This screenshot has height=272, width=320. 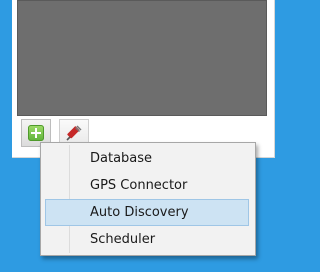 I want to click on menu-item-gps-connector: GPS Connector, so click(x=147, y=185).